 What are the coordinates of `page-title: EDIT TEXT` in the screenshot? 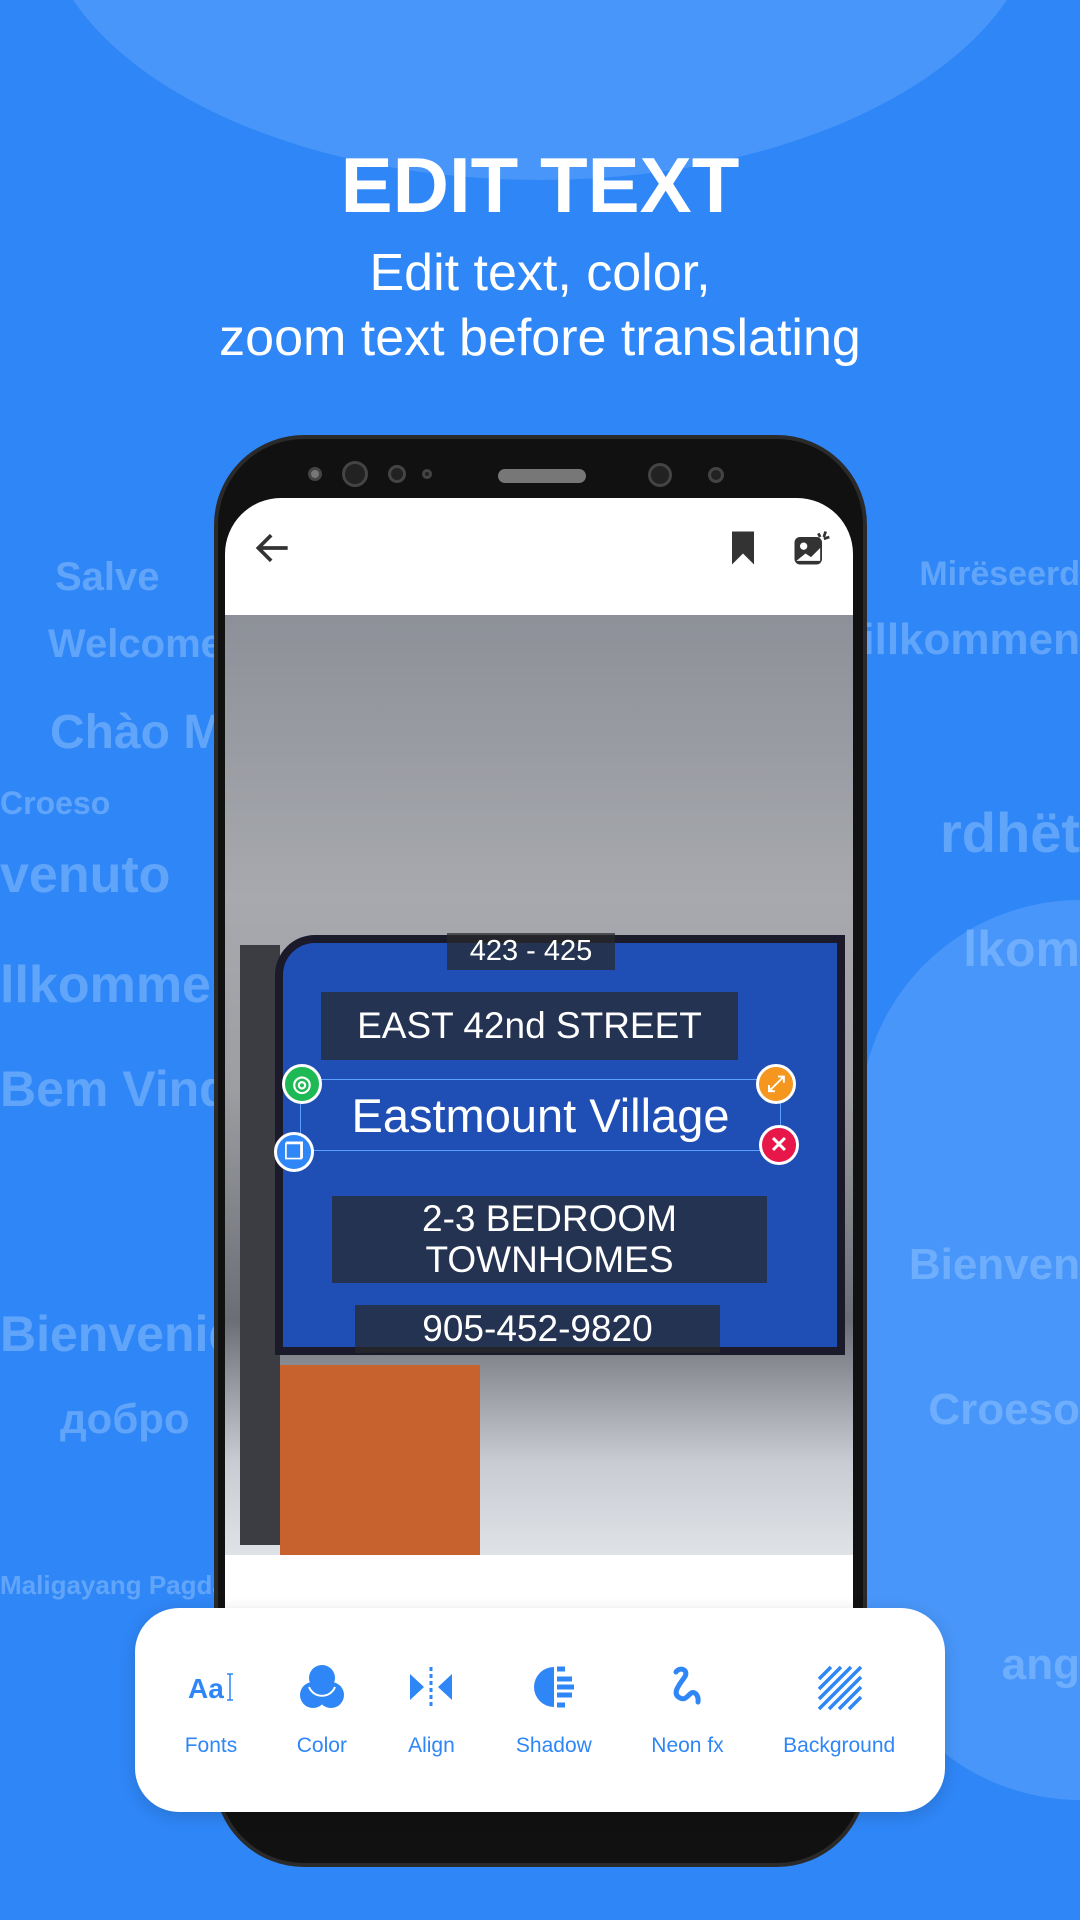 It's located at (540, 185).